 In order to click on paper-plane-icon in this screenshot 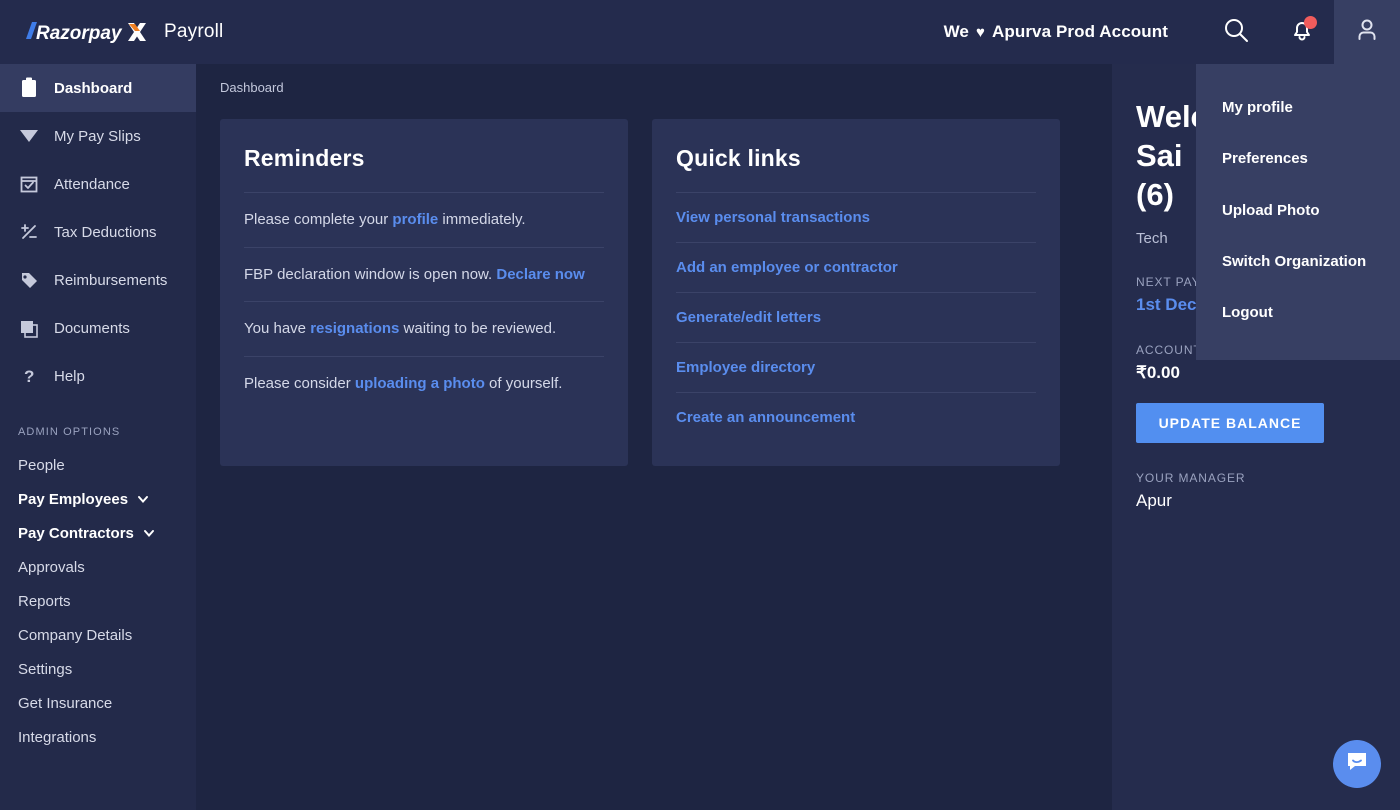, I will do `click(29, 136)`.